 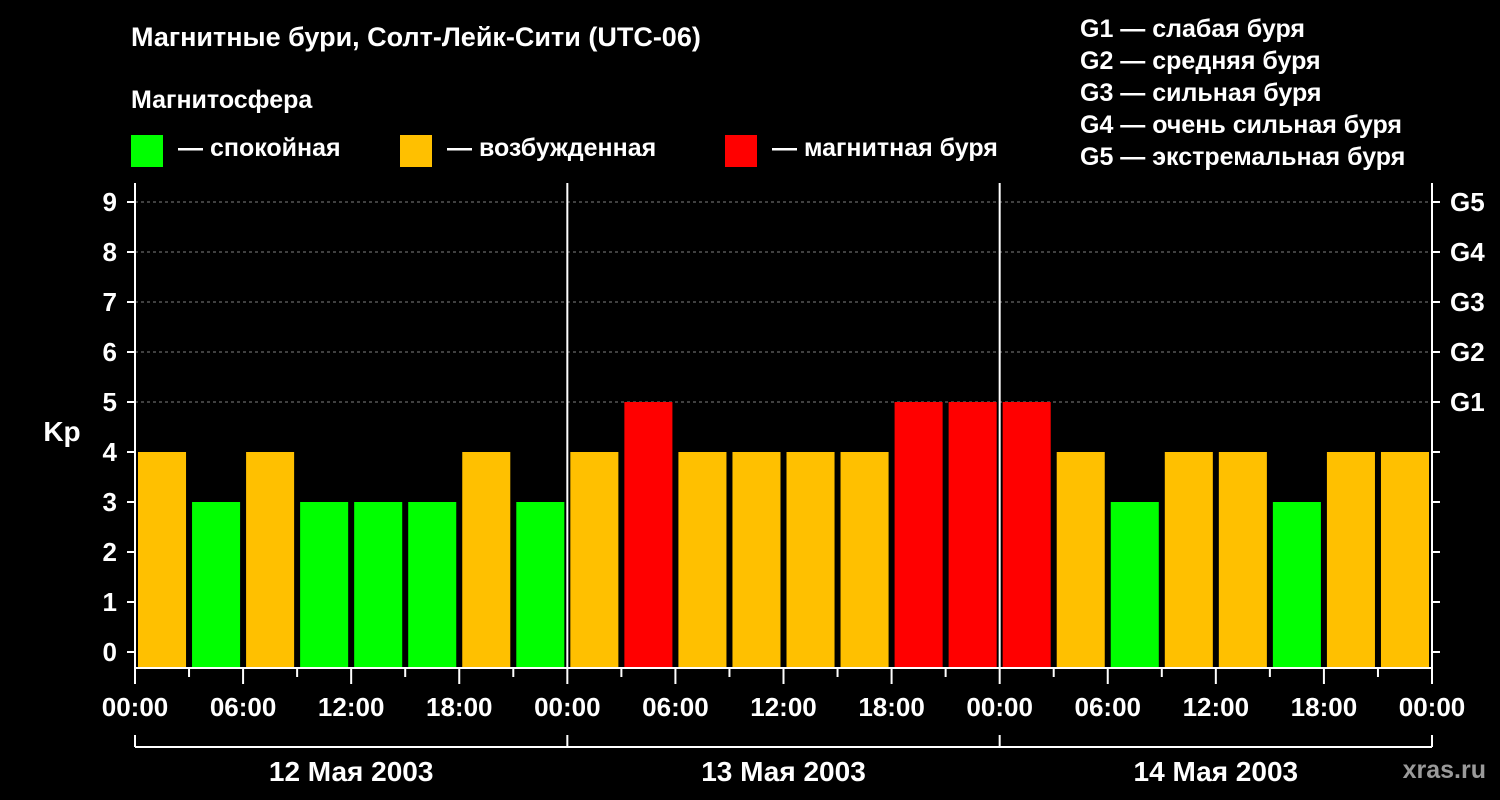 What do you see at coordinates (1467, 402) in the screenshot?
I see `g-level-label: G1` at bounding box center [1467, 402].